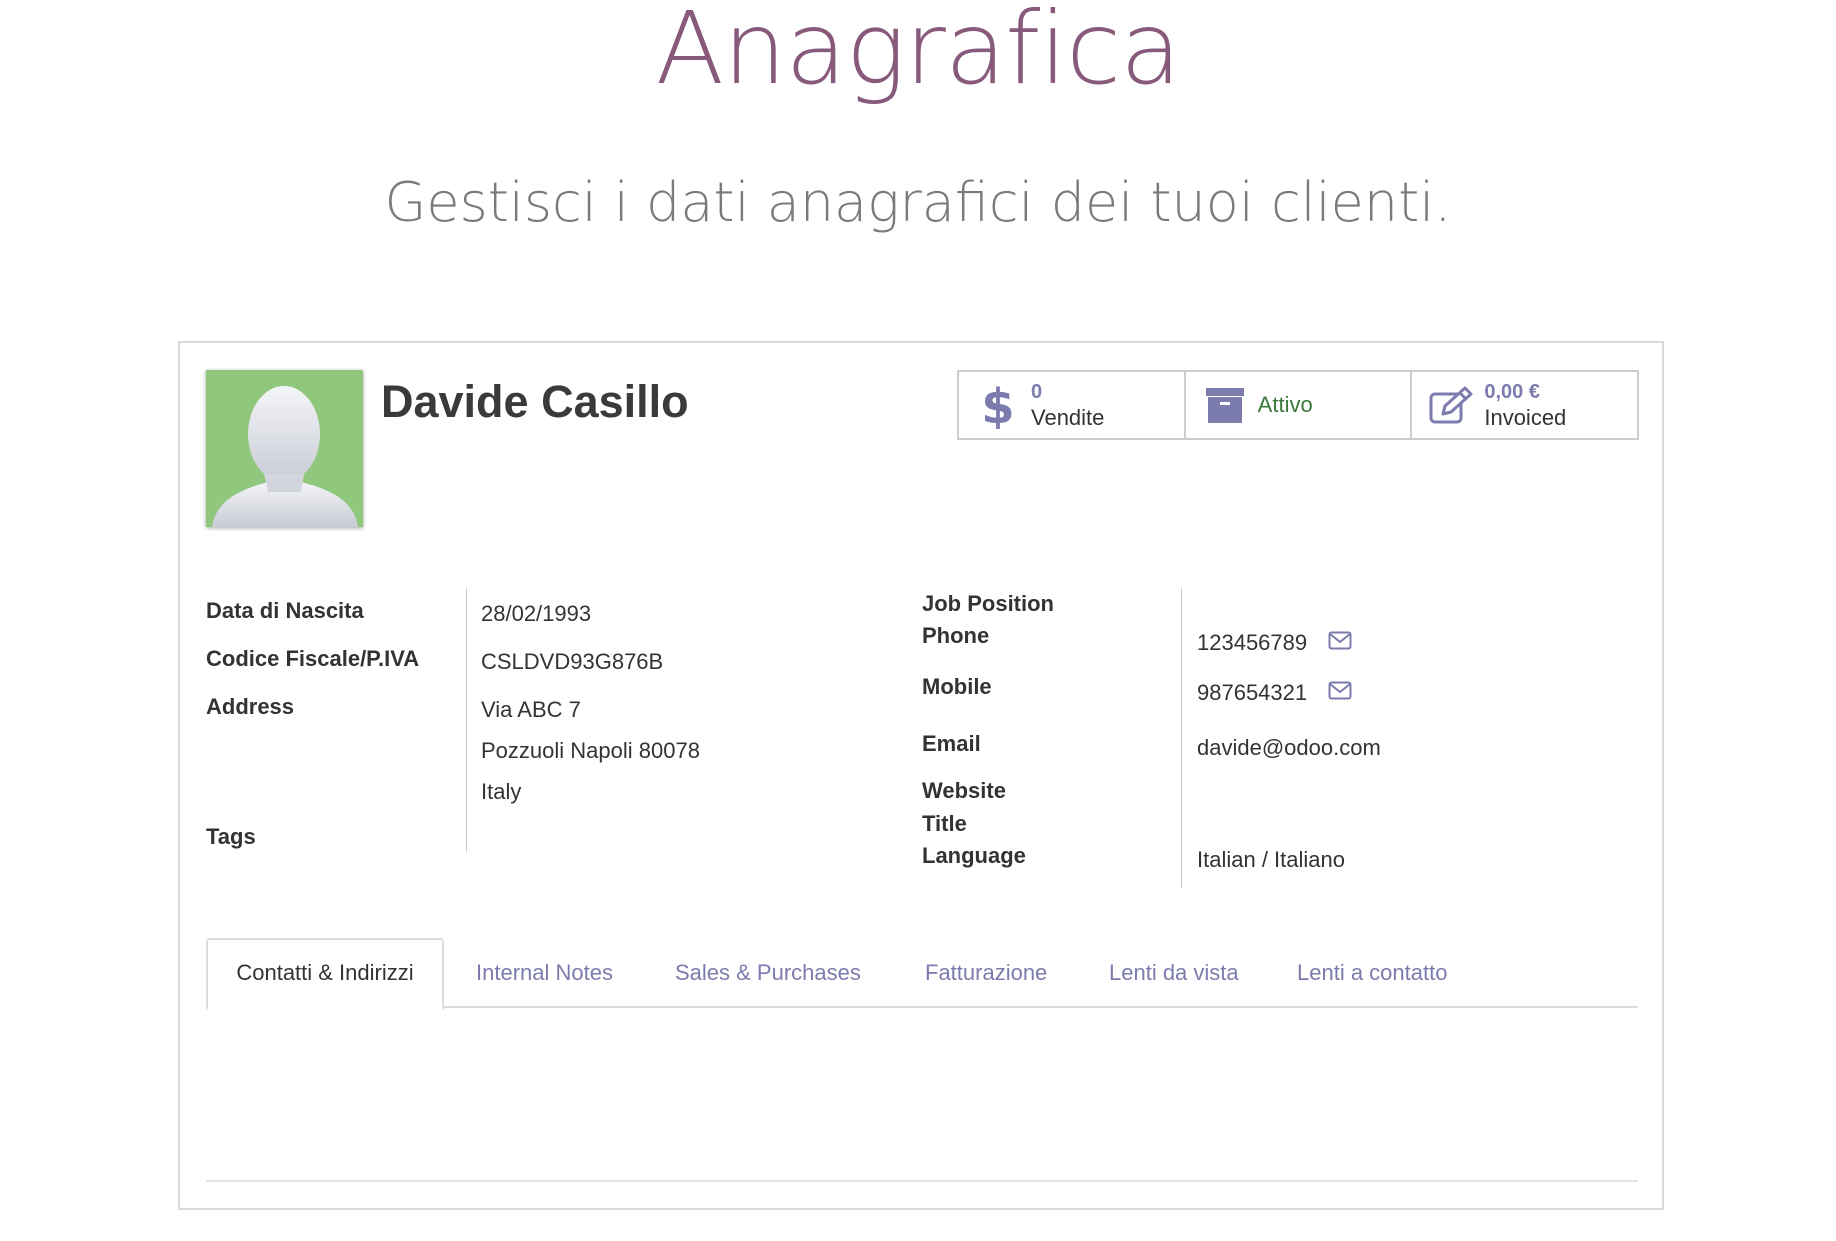 The image size is (1836, 1241). I want to click on job-position-label: Job Position, so click(988, 603).